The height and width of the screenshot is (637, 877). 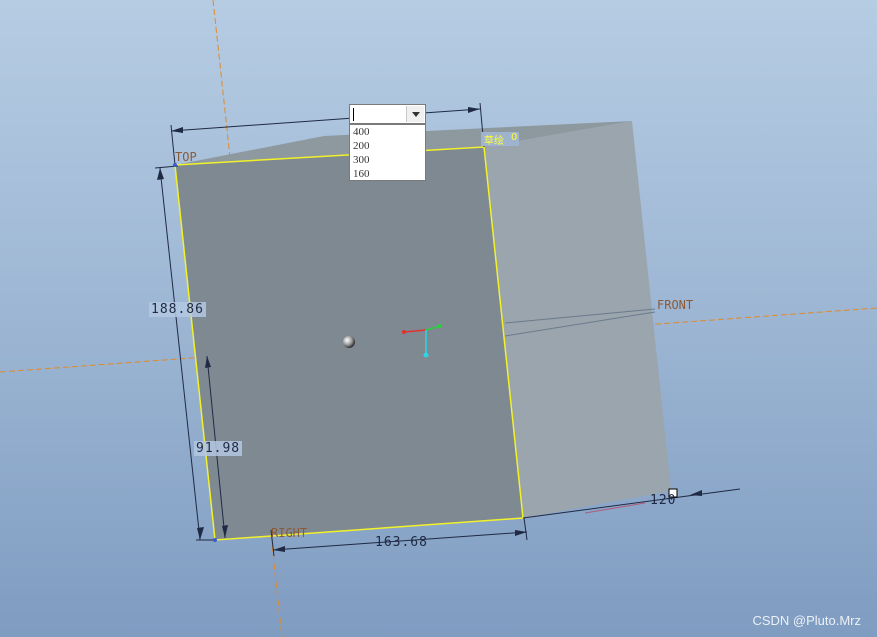 What do you see at coordinates (514, 137) in the screenshot?
I see `plane-tag-value: 0` at bounding box center [514, 137].